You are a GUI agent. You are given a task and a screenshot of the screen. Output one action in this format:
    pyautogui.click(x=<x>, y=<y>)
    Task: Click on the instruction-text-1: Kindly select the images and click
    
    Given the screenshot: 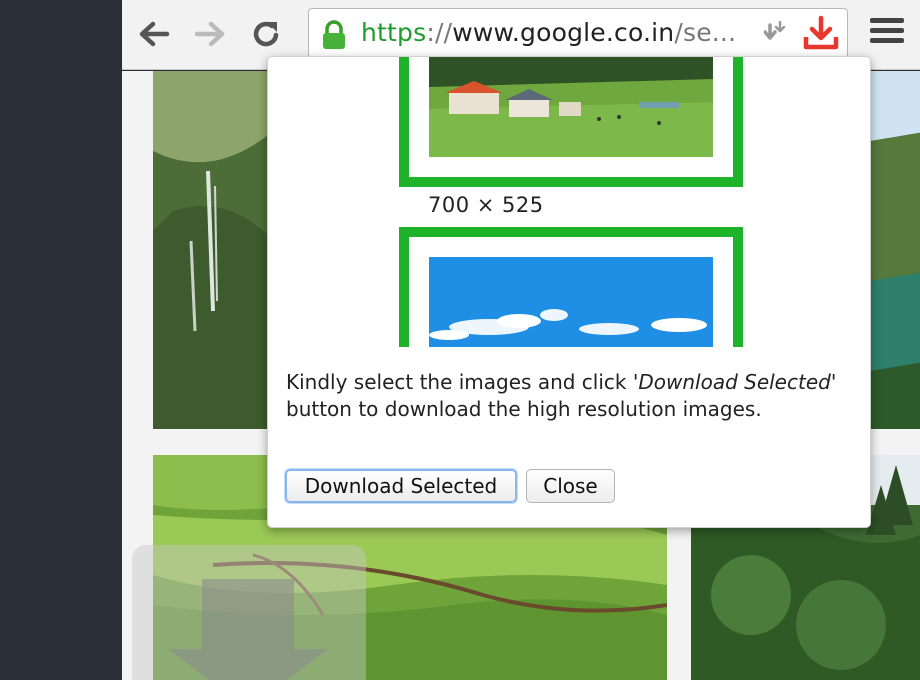 What is the action you would take?
    pyautogui.click(x=459, y=382)
    